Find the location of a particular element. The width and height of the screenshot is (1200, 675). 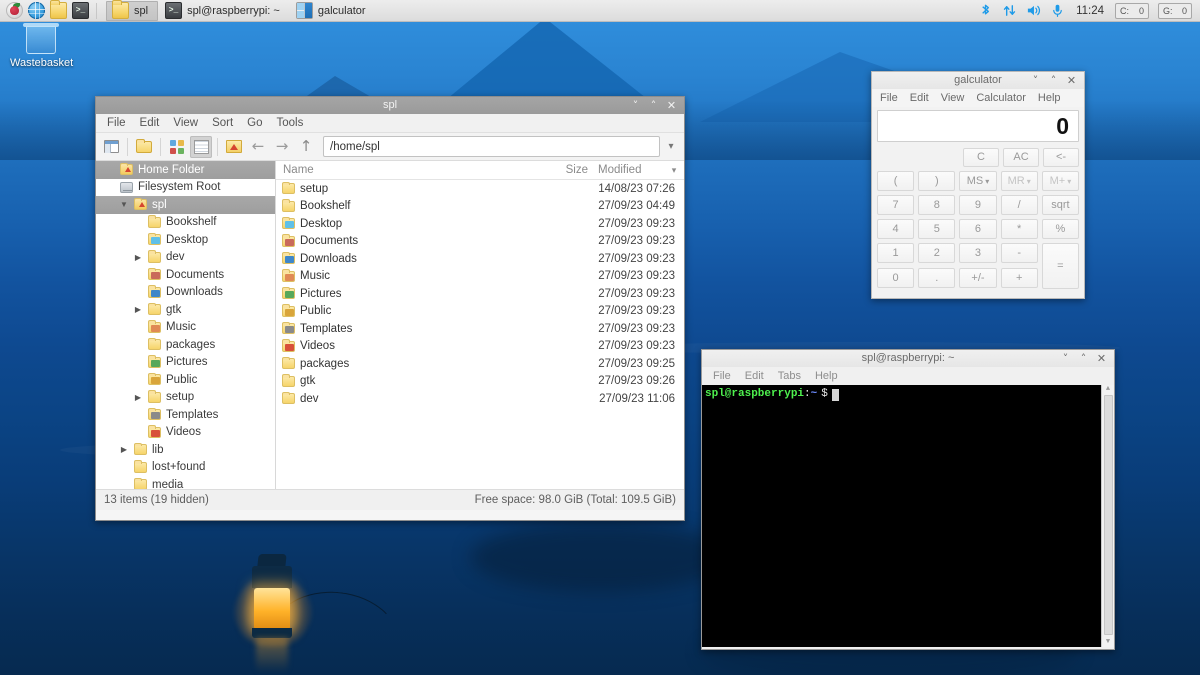

scroll-down-icon: ▼ is located at coordinates (1108, 642).